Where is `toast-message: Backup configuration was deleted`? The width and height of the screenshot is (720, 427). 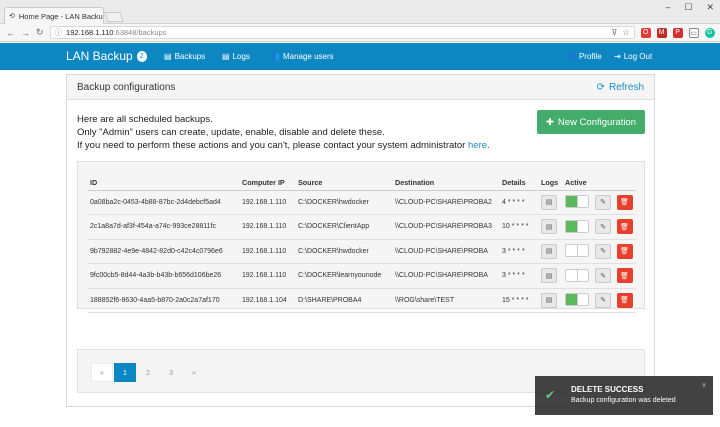
toast-message: Backup configuration was deleted is located at coordinates (623, 400).